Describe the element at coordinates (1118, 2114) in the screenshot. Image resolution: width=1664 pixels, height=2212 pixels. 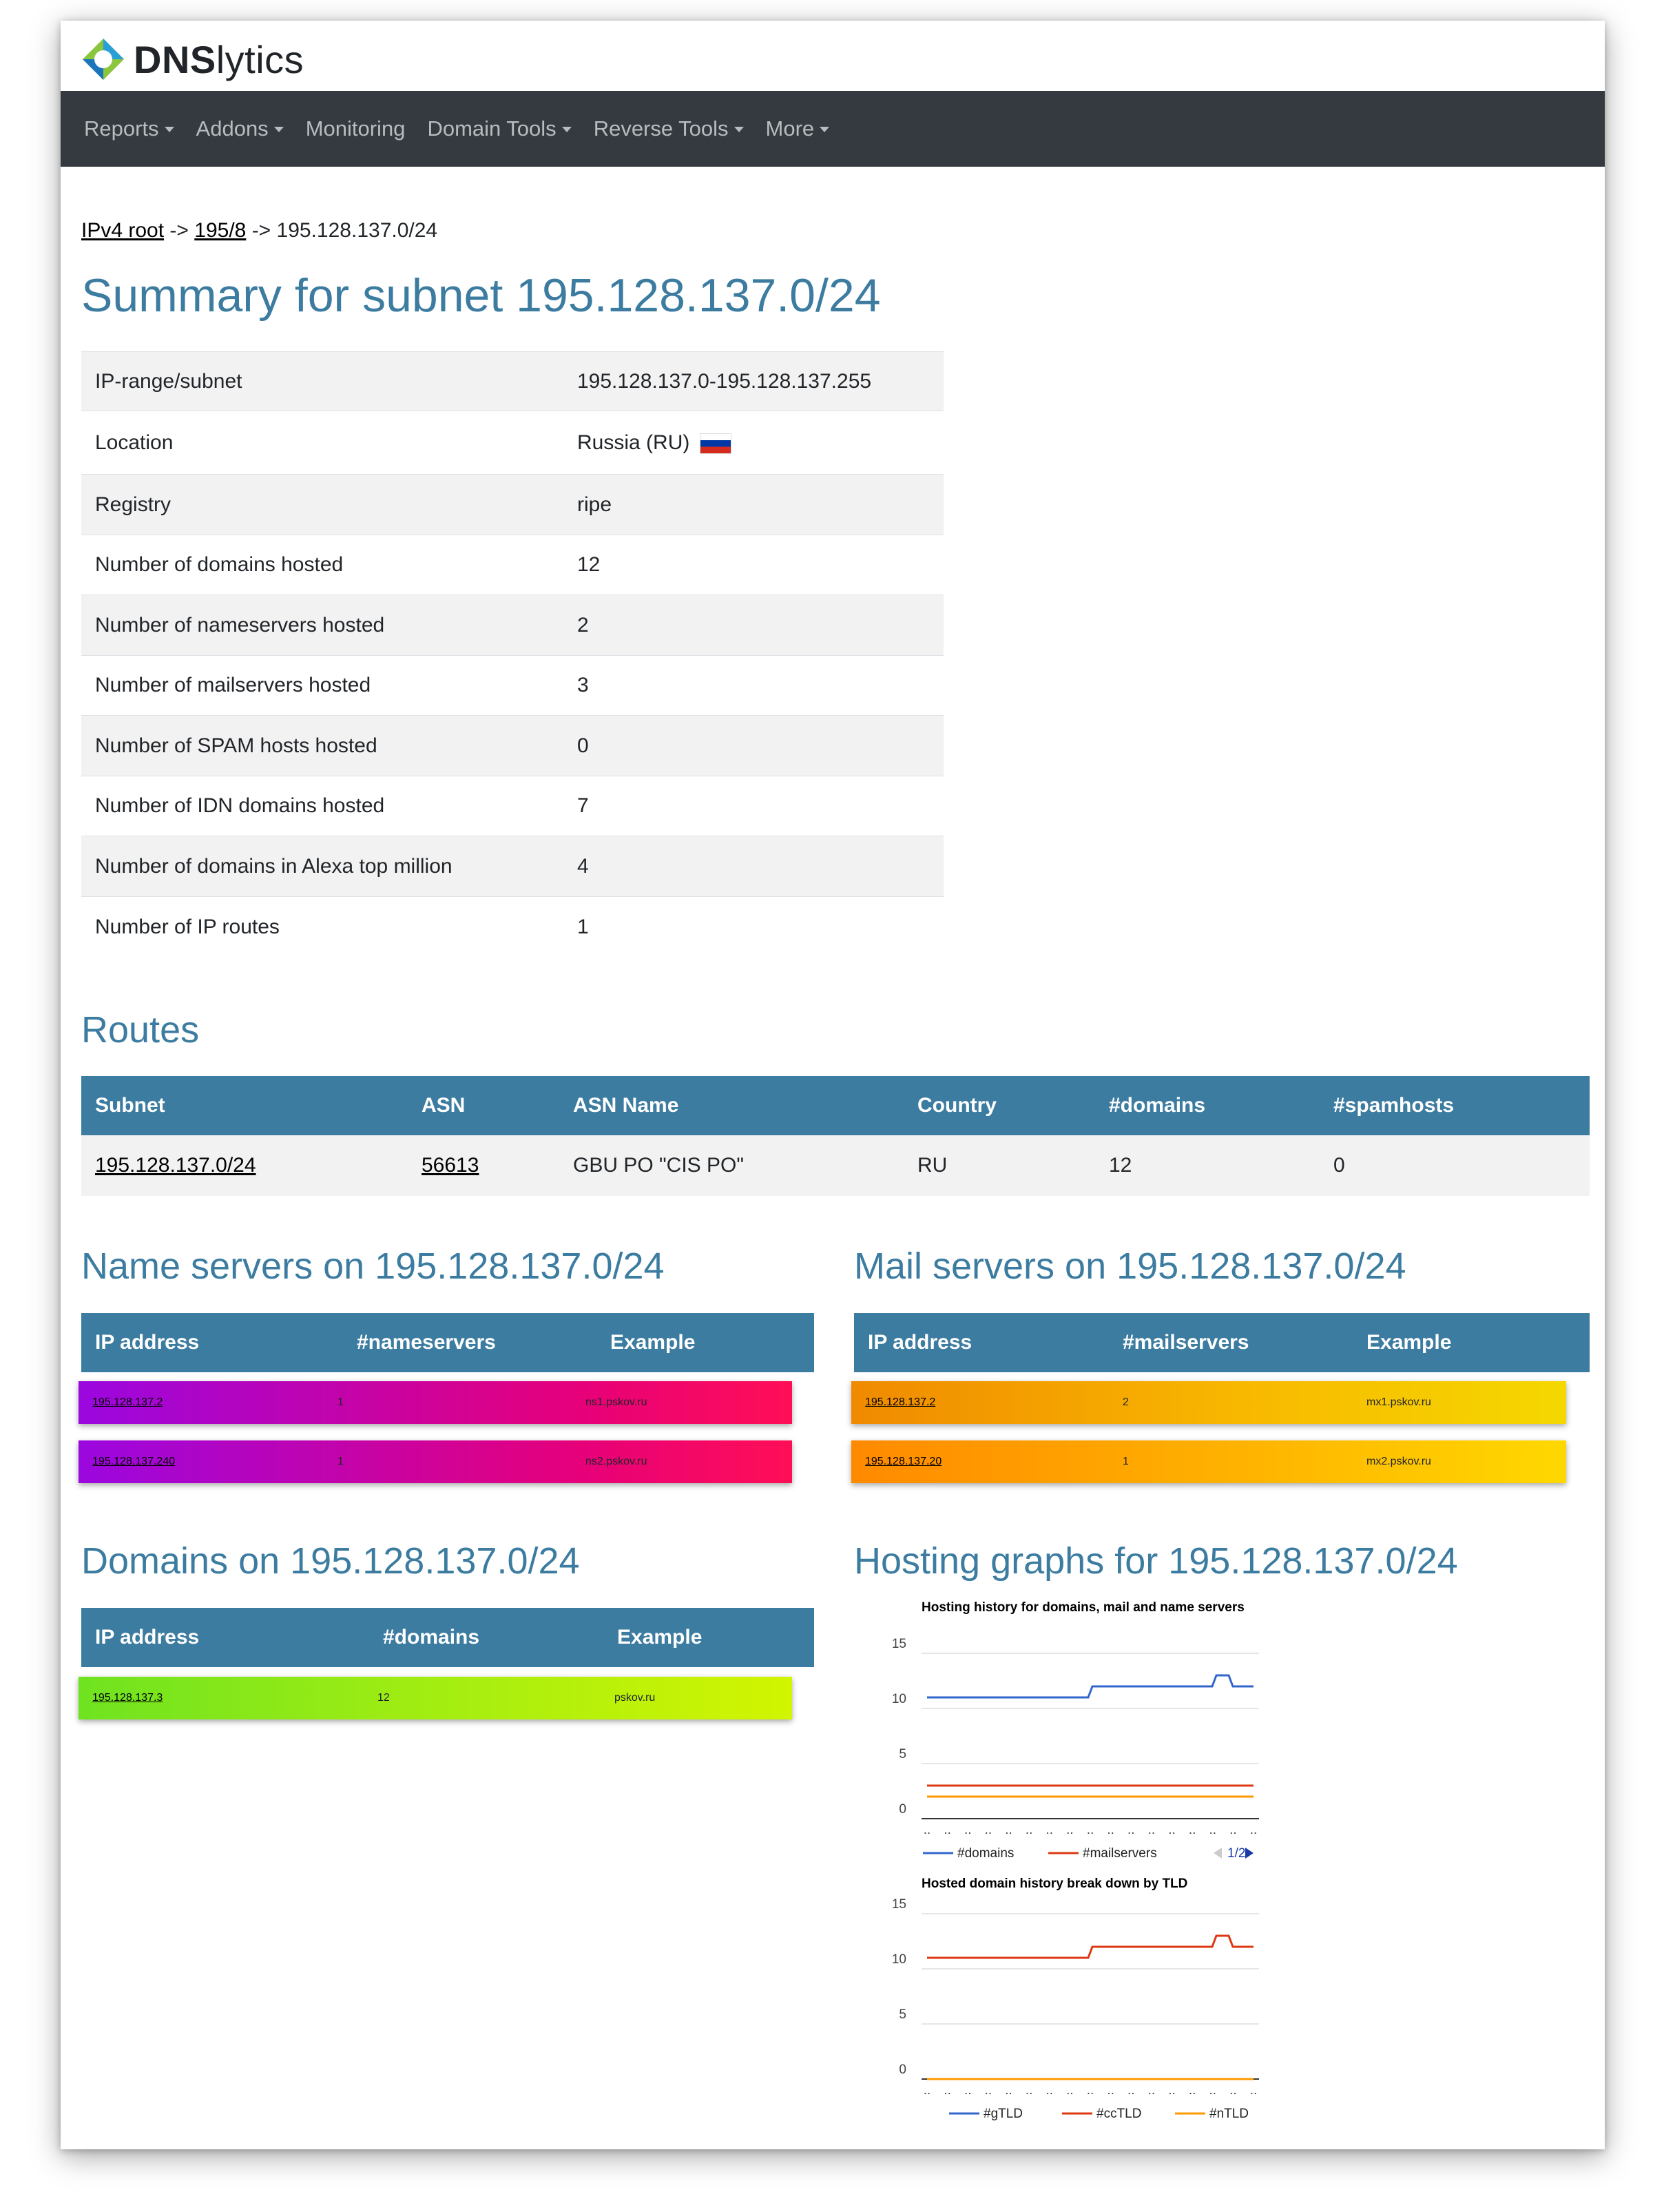
I see `legend-label: #ccTLD` at that location.